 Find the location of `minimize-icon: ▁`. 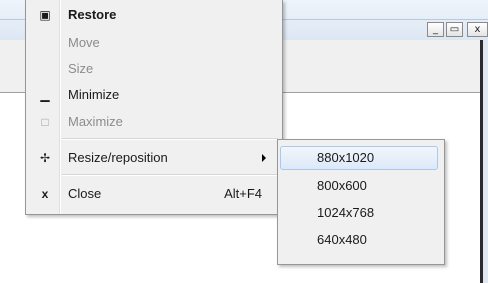

minimize-icon: ▁ is located at coordinates (45, 95).